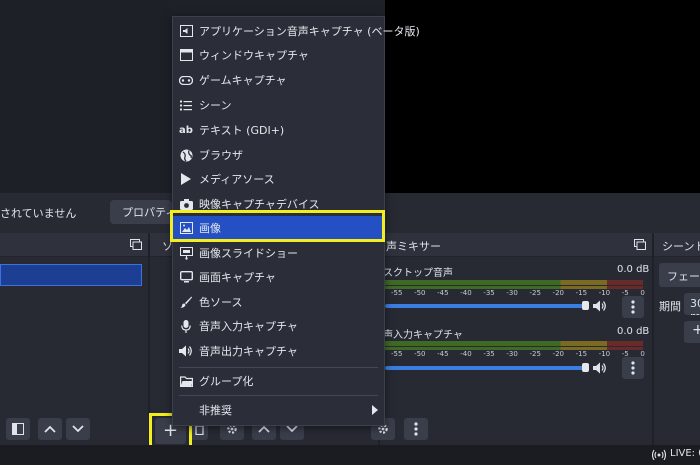 This screenshot has width=700, height=465. What do you see at coordinates (278, 105) in the screenshot?
I see `menu-item-scene: シーン` at bounding box center [278, 105].